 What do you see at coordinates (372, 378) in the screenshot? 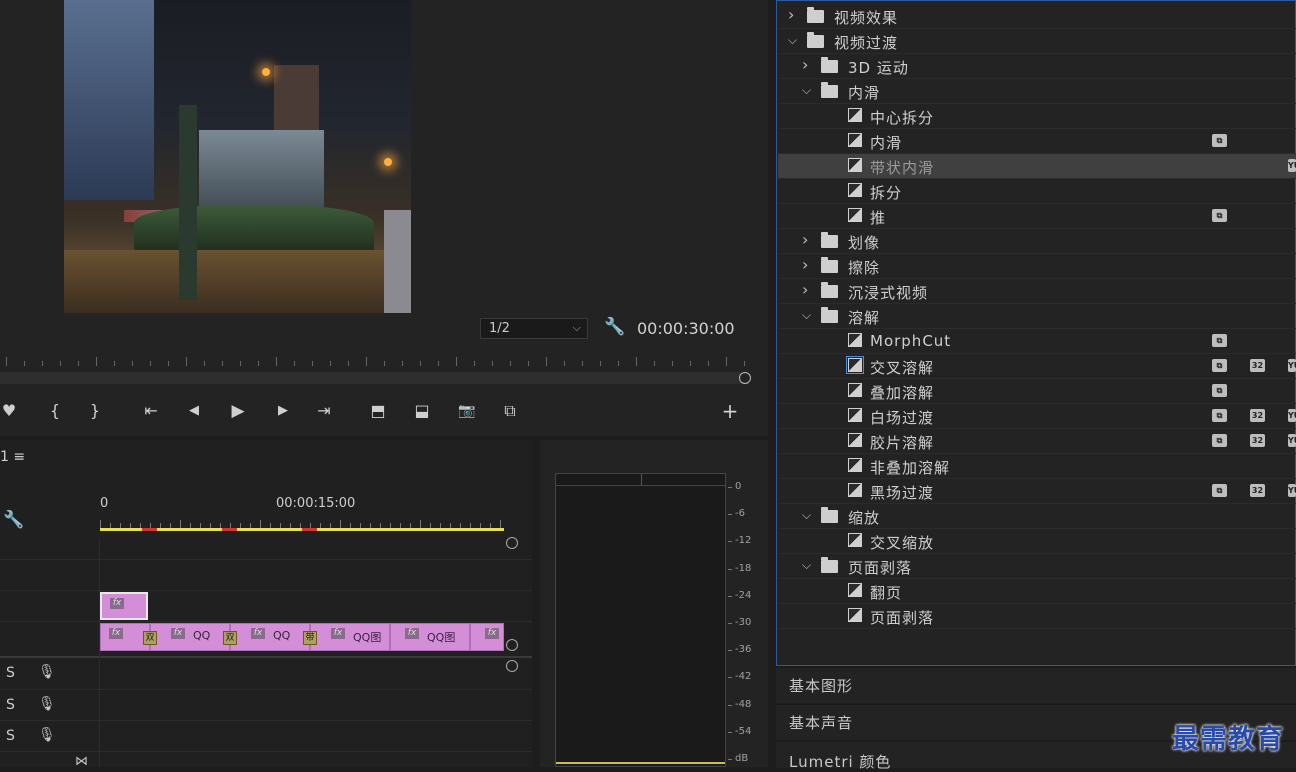
I see `monitor-scrub-bar` at bounding box center [372, 378].